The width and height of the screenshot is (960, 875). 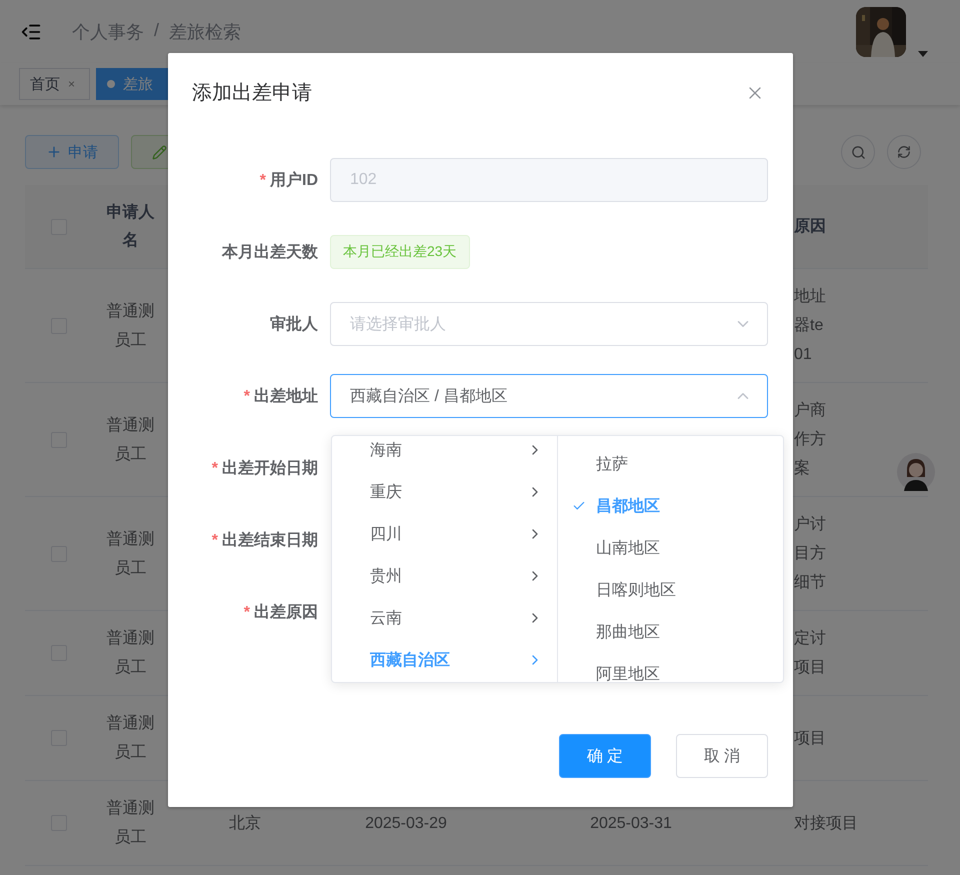 I want to click on cascader-option: 日喀则地区, so click(x=670, y=590).